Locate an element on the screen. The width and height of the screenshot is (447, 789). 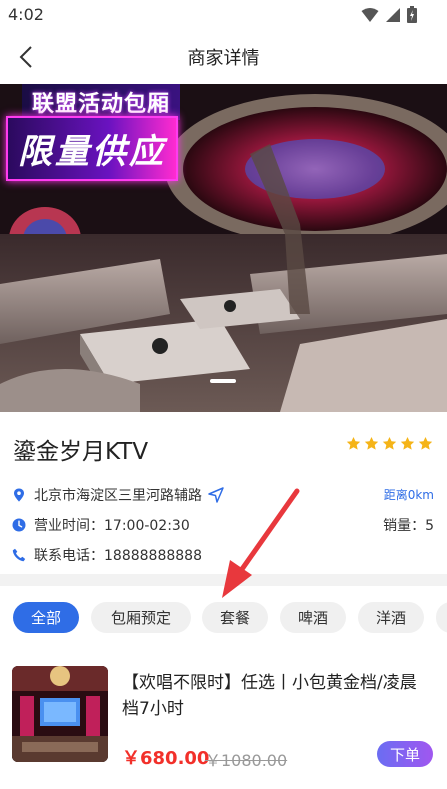
category-tabs: 全部 包厢预定 套餐 啤酒 洋酒 is located at coordinates (223, 618).